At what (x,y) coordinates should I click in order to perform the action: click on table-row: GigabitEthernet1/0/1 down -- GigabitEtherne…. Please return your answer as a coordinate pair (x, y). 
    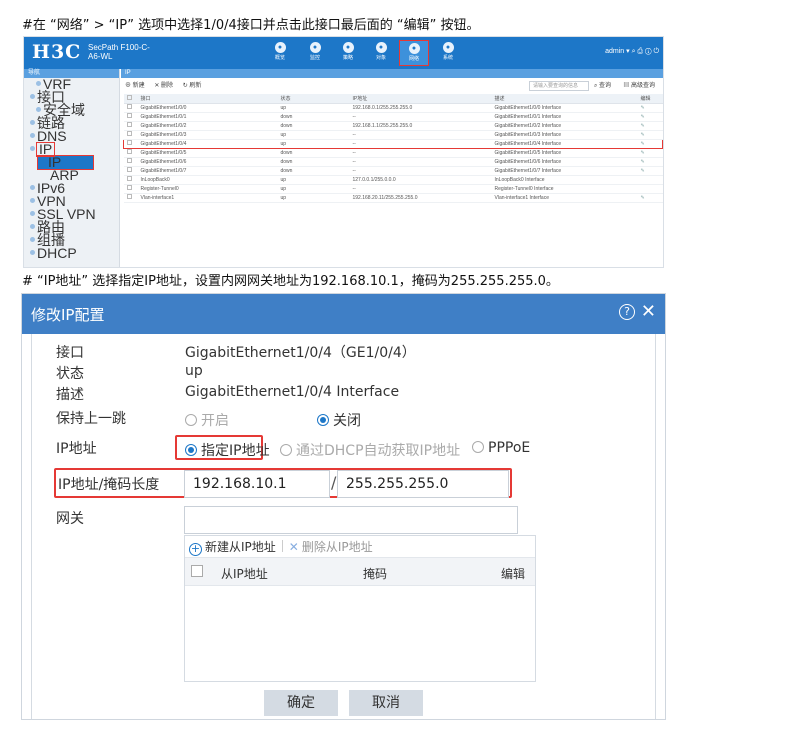
    Looking at the image, I should click on (393, 117).